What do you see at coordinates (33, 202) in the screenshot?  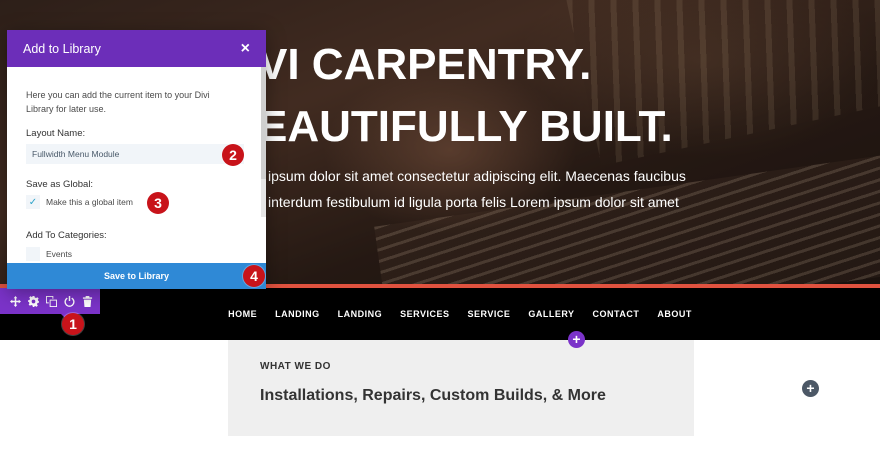 I see `global-checkbox: ✓` at bounding box center [33, 202].